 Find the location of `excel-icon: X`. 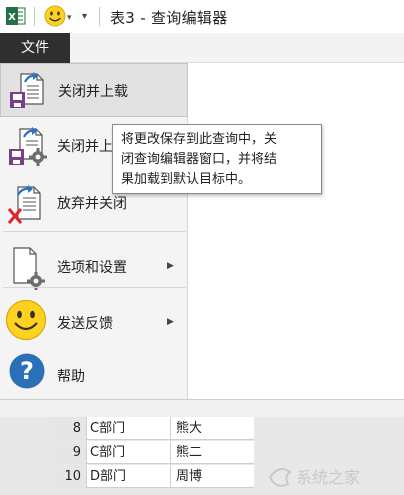

excel-icon: X is located at coordinates (16, 16).